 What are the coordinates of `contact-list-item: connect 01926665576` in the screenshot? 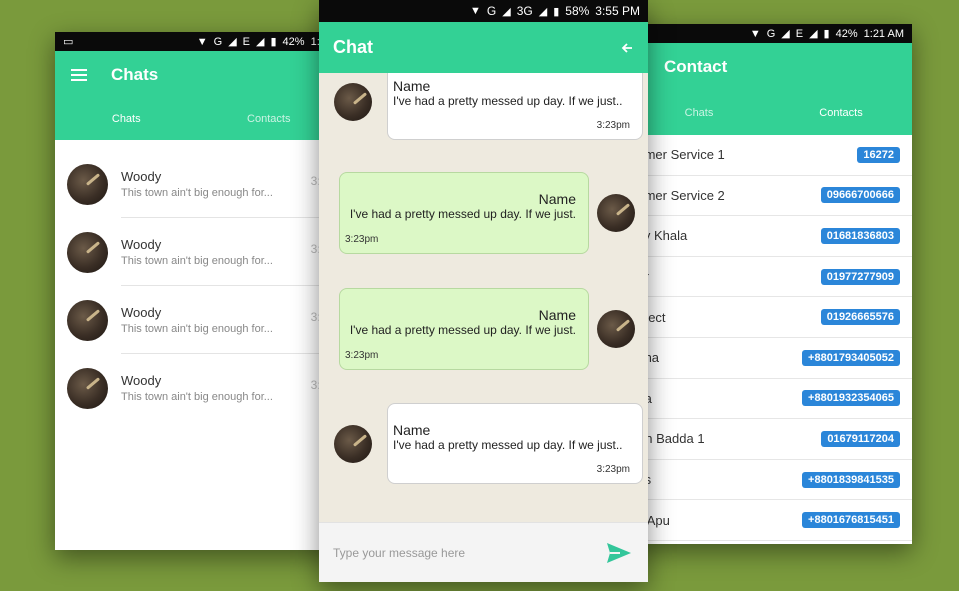 It's located at (770, 317).